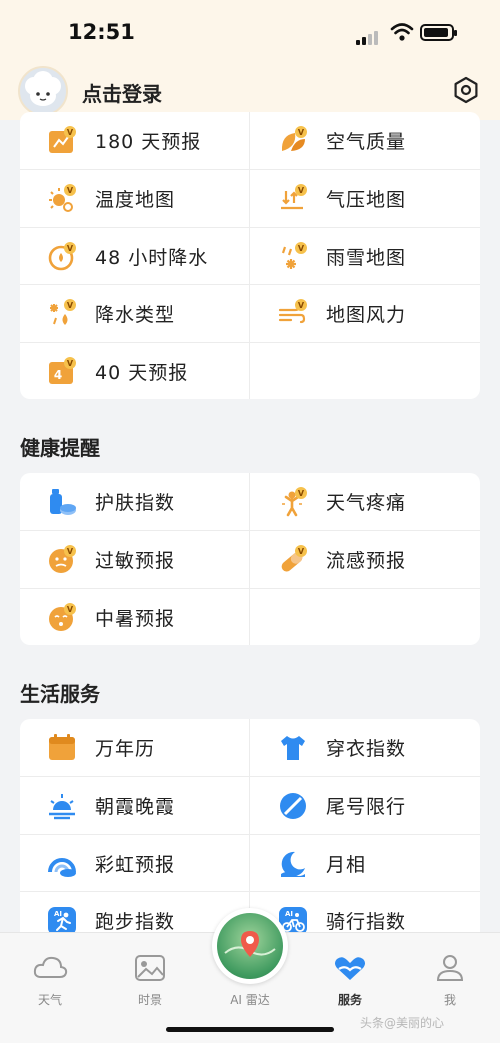 The image size is (500, 1043). Describe the element at coordinates (134, 747) in the screenshot. I see `life-calendar: 万年历` at that location.